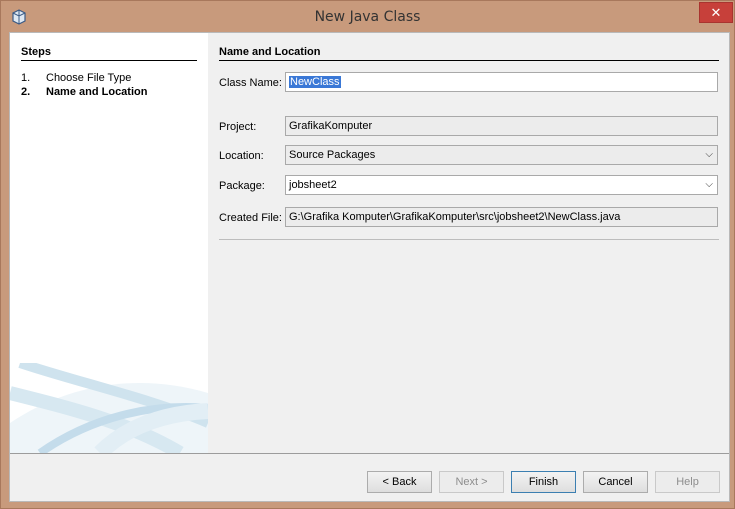 Image resolution: width=735 pixels, height=509 pixels. What do you see at coordinates (687, 482) in the screenshot?
I see `help-button: Help` at bounding box center [687, 482].